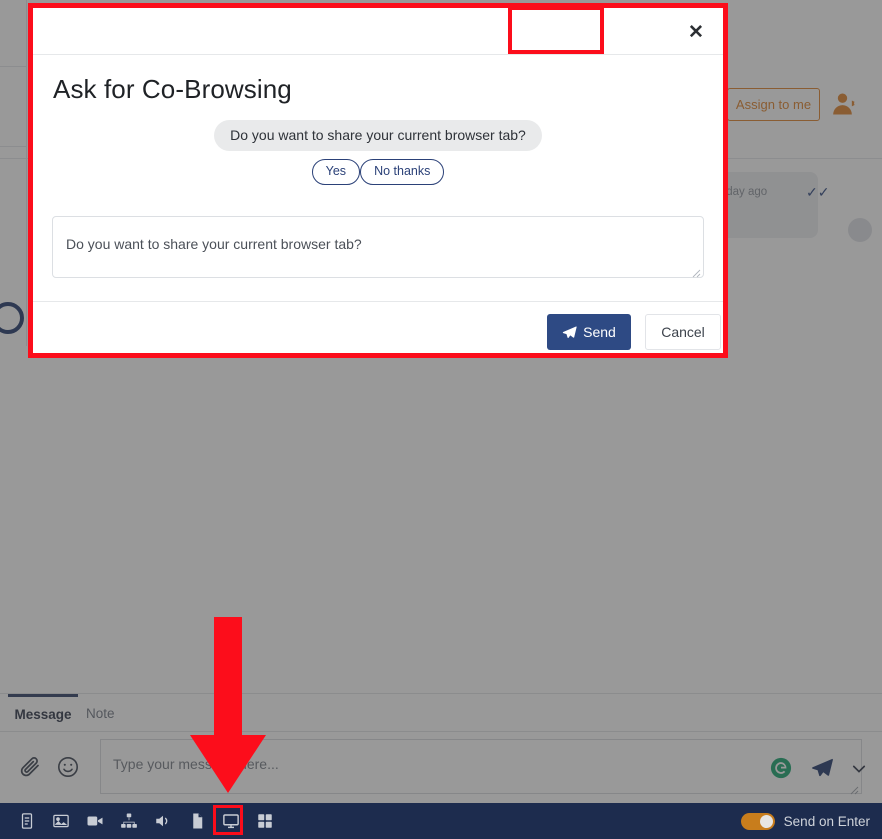 This screenshot has height=839, width=882. I want to click on monitor-icon, so click(231, 821).